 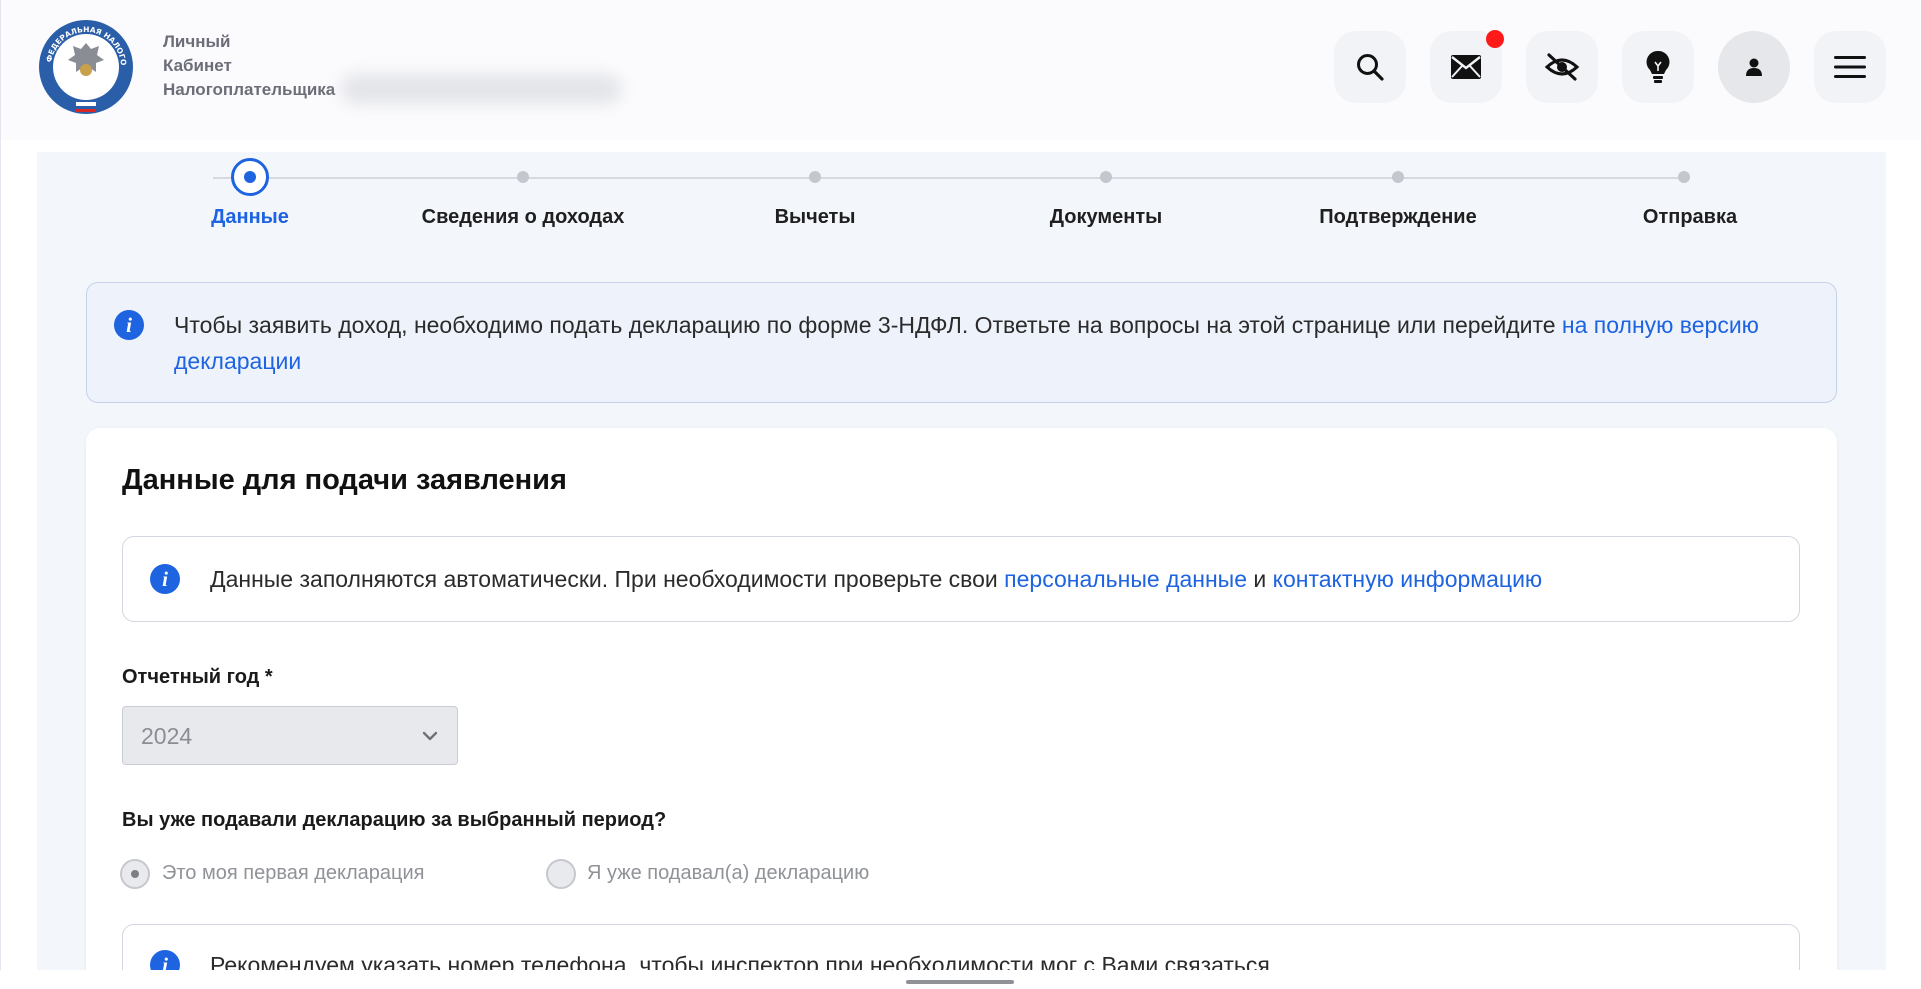 I want to click on contact-info-link: контактную информацию, so click(x=1408, y=579).